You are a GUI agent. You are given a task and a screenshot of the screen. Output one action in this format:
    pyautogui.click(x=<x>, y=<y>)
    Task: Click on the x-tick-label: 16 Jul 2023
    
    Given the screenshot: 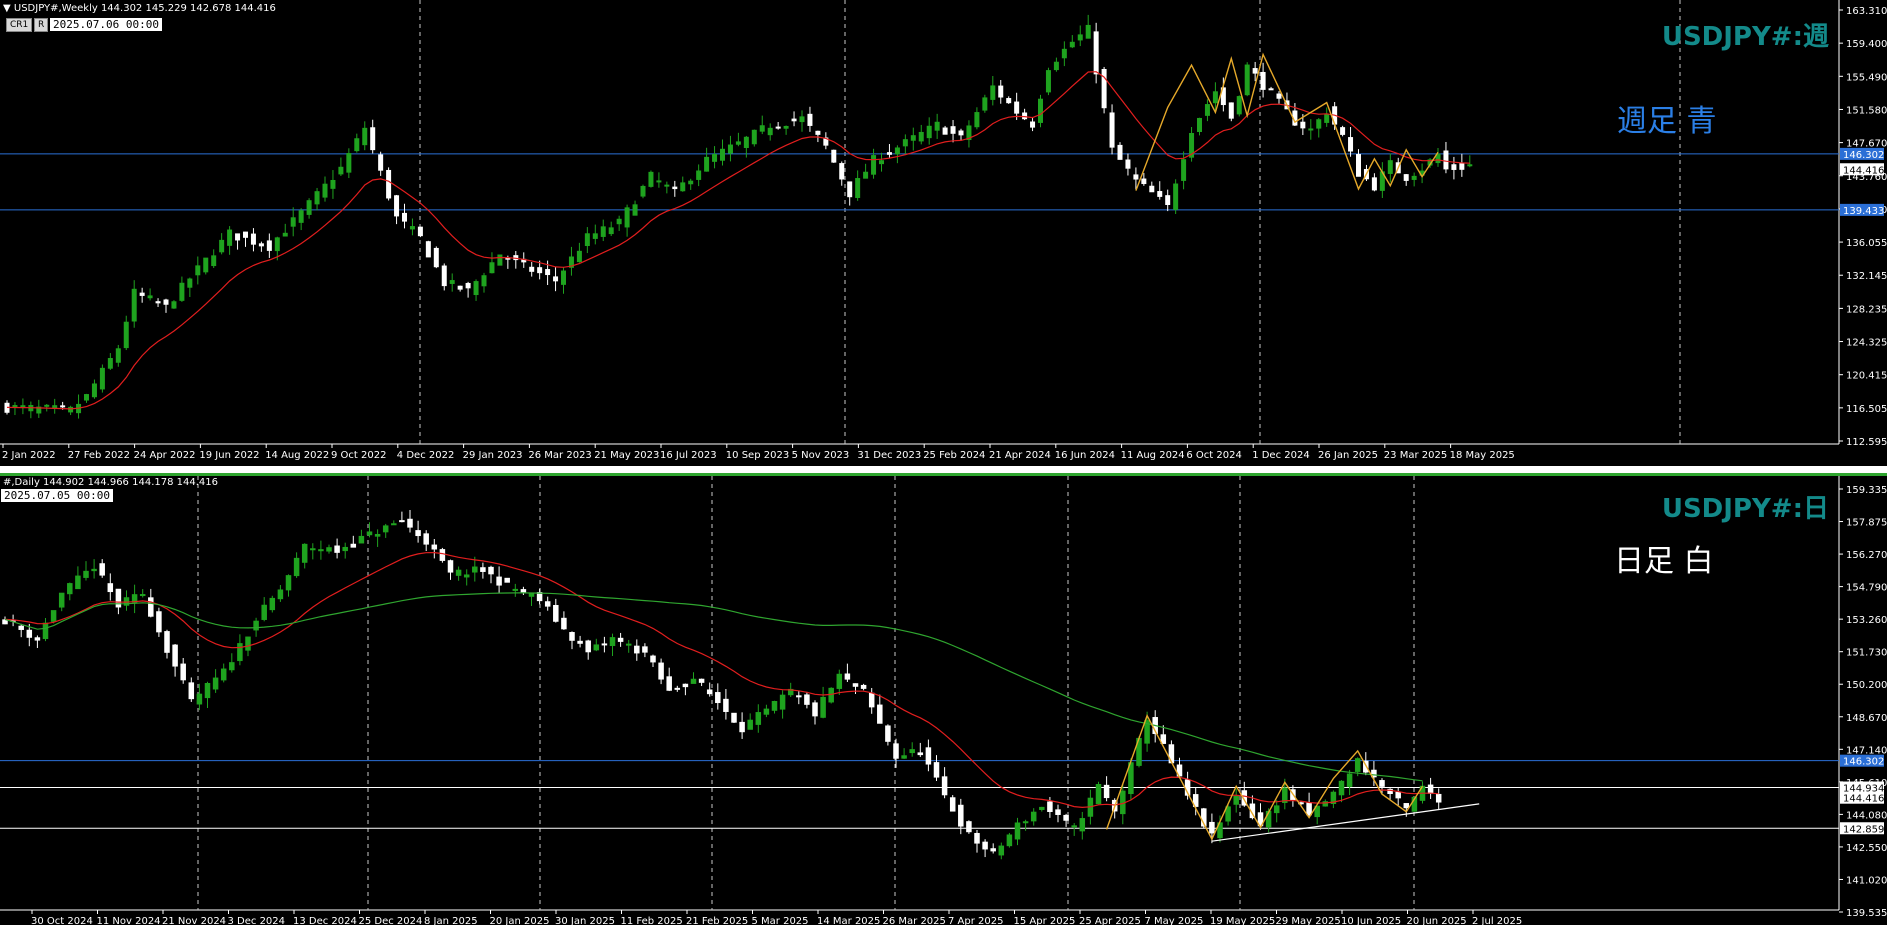 What is the action you would take?
    pyautogui.click(x=688, y=455)
    